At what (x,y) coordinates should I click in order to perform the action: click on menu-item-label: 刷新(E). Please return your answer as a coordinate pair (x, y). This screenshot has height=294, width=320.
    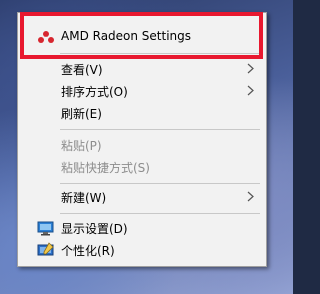
    Looking at the image, I should click on (81, 114).